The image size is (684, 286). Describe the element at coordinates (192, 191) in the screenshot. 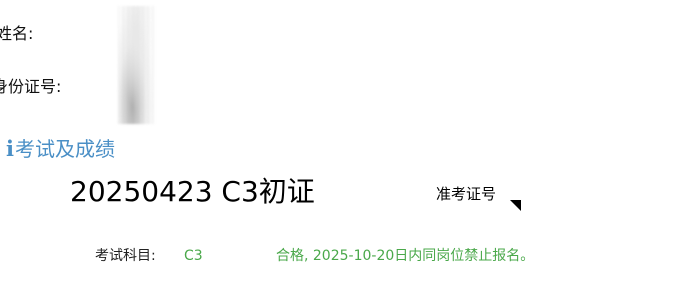

I see `exam-title: 20250423 C3初证` at that location.